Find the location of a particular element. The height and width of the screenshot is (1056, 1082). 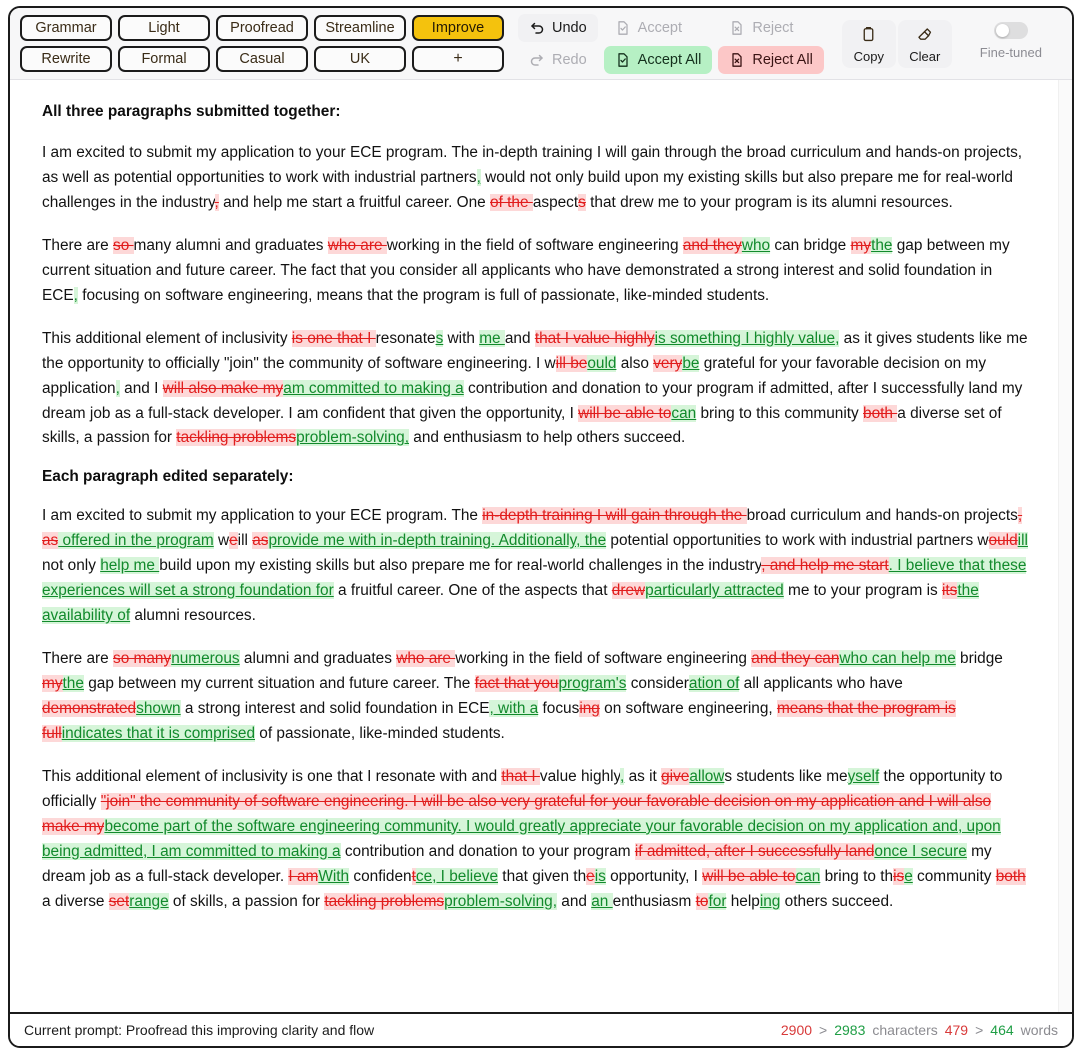

inserted-text: With is located at coordinates (334, 876).